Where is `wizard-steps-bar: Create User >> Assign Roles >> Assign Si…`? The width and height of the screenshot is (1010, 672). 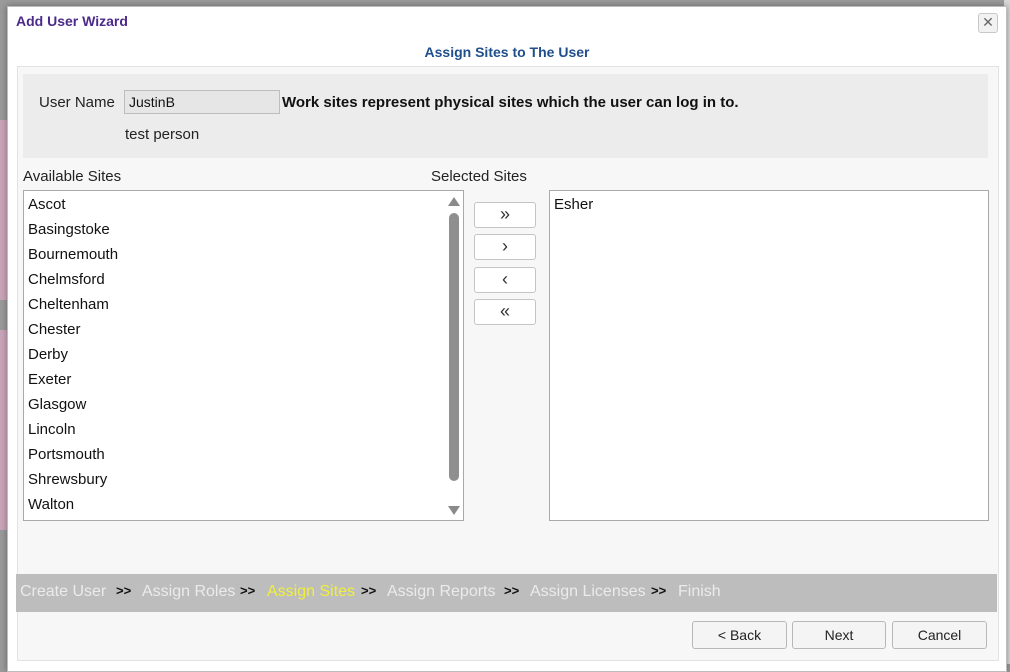 wizard-steps-bar: Create User >> Assign Roles >> Assign Si… is located at coordinates (506, 593).